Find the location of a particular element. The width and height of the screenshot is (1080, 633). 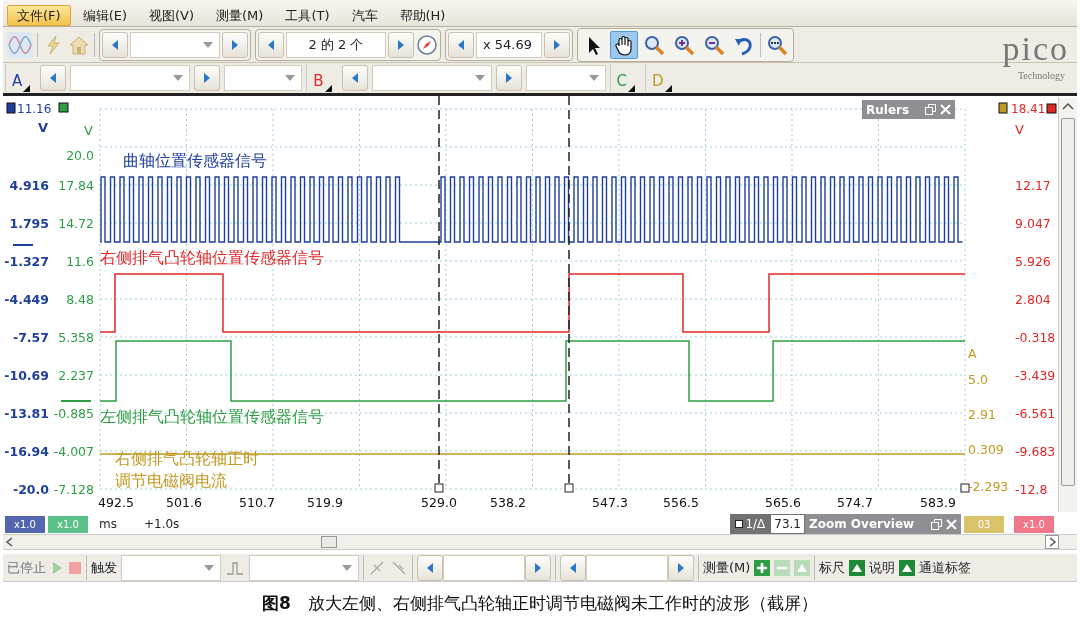

measurements-label: 测量(M) is located at coordinates (727, 567).